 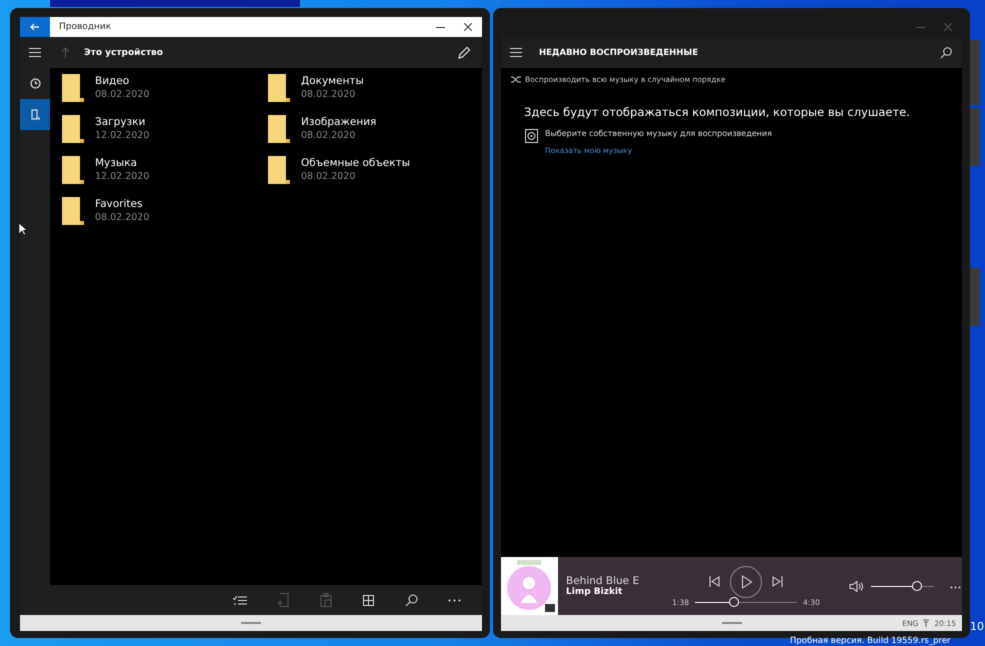 What do you see at coordinates (368, 600) in the screenshot?
I see `grid-icon` at bounding box center [368, 600].